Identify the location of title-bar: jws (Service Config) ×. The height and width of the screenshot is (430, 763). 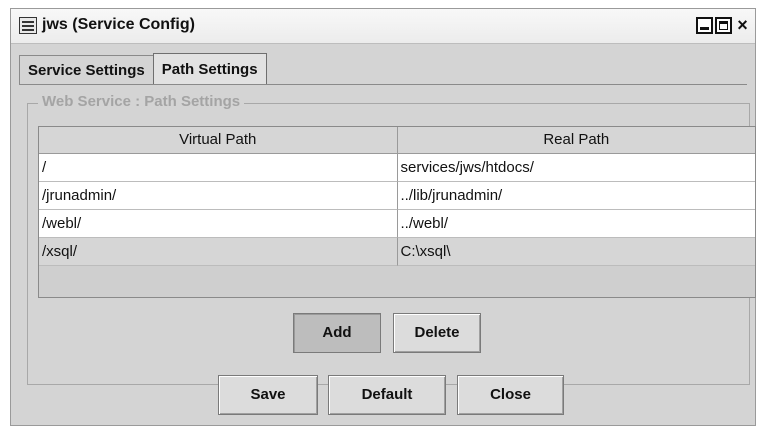
(383, 26).